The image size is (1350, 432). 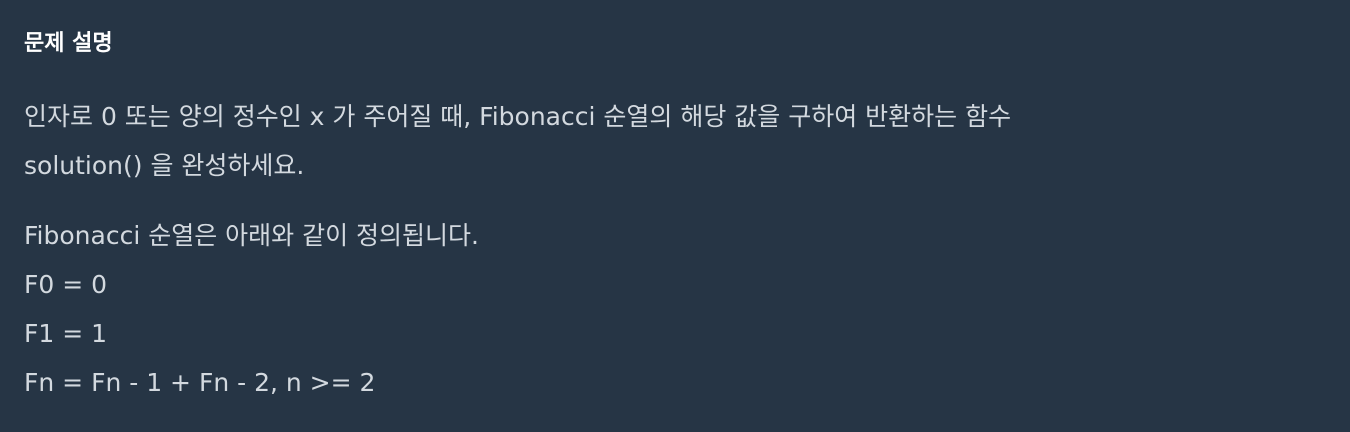 I want to click on definition-intro: Fibonacci 순열은 아래와 같이 정의됩니다., so click(x=252, y=235).